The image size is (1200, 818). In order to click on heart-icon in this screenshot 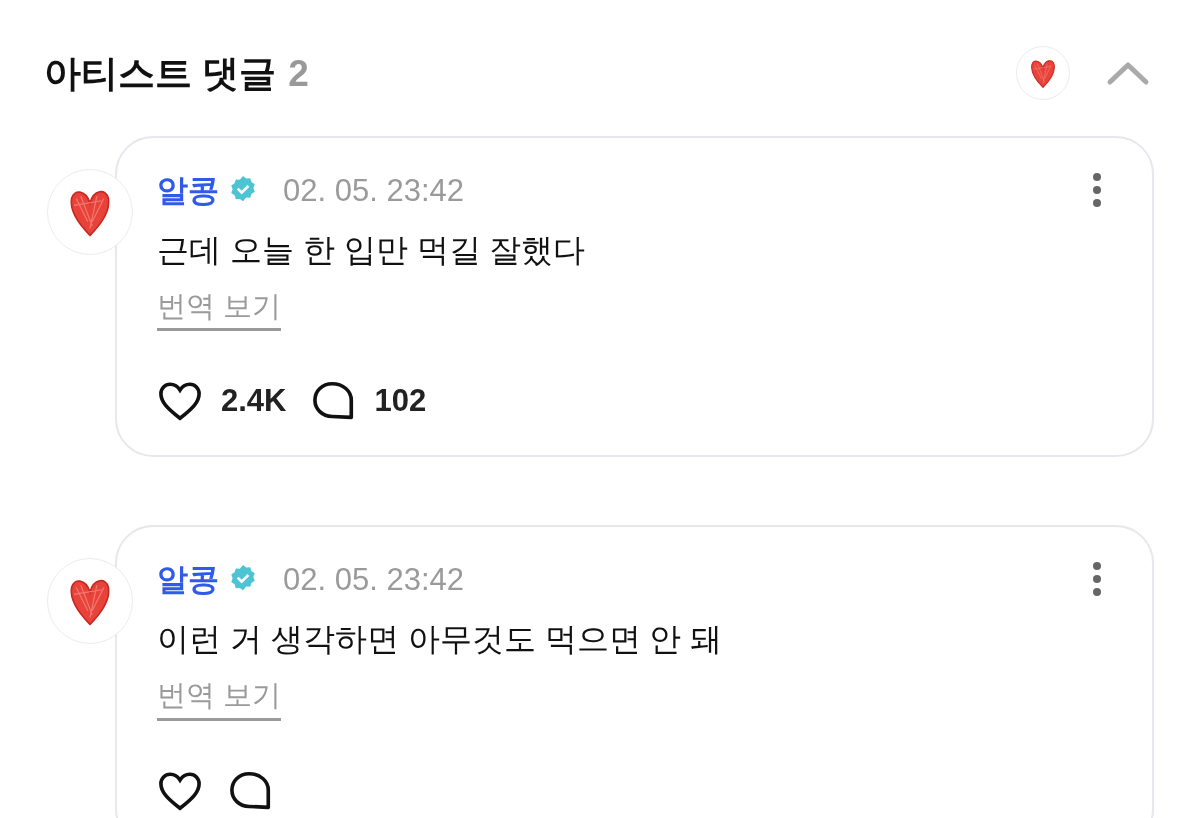, I will do `click(1043, 73)`.